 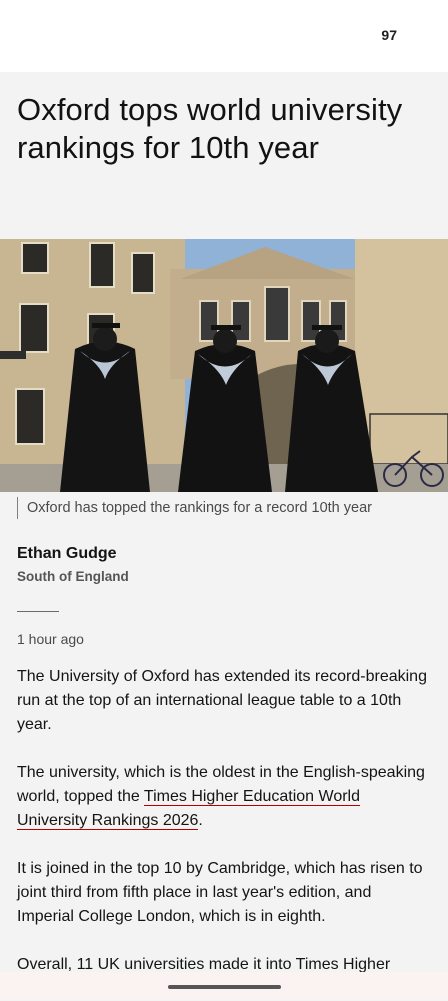 What do you see at coordinates (73, 576) in the screenshot?
I see `author-region: South of England` at bounding box center [73, 576].